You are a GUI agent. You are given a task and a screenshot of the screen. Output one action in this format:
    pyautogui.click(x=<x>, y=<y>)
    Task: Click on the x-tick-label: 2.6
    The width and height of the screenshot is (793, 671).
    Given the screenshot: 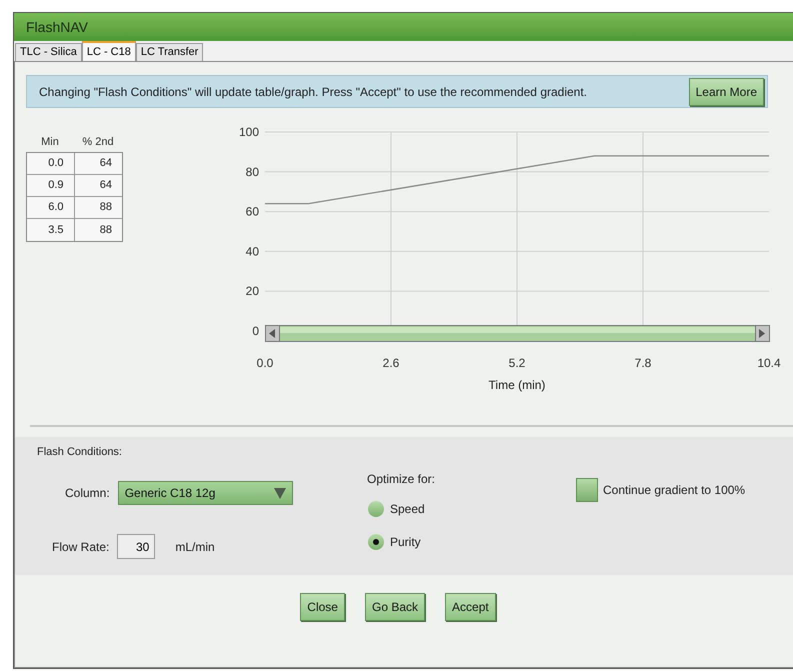 What is the action you would take?
    pyautogui.click(x=391, y=363)
    